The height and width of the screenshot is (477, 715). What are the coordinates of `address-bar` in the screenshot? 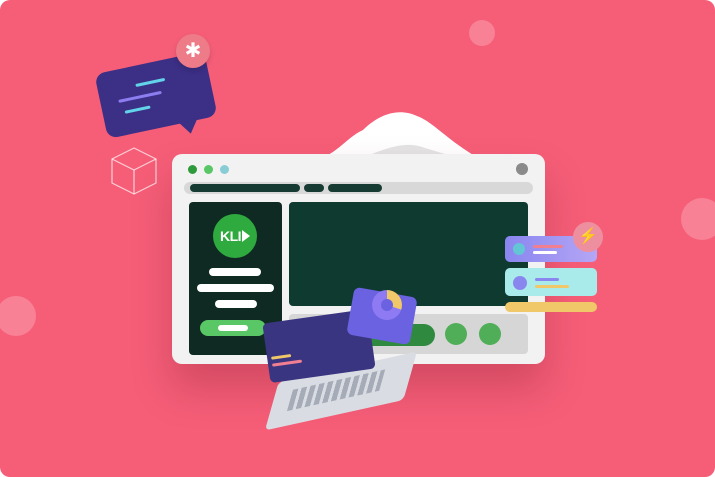 It's located at (358, 188).